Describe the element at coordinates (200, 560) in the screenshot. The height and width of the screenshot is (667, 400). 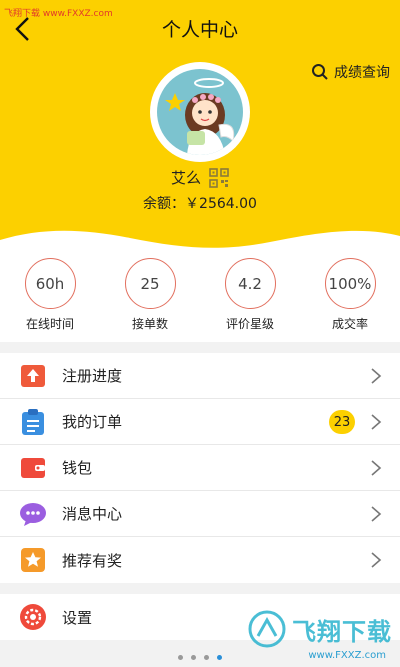
I see `menu-item-referral-reward: 推荐有奖` at that location.